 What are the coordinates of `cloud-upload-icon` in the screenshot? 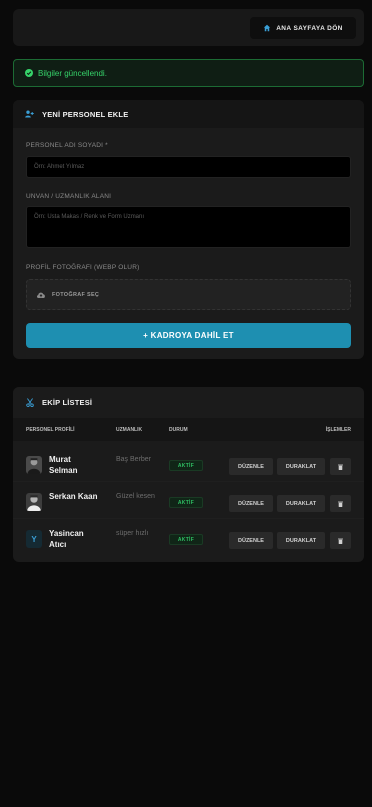 It's located at (40, 295).